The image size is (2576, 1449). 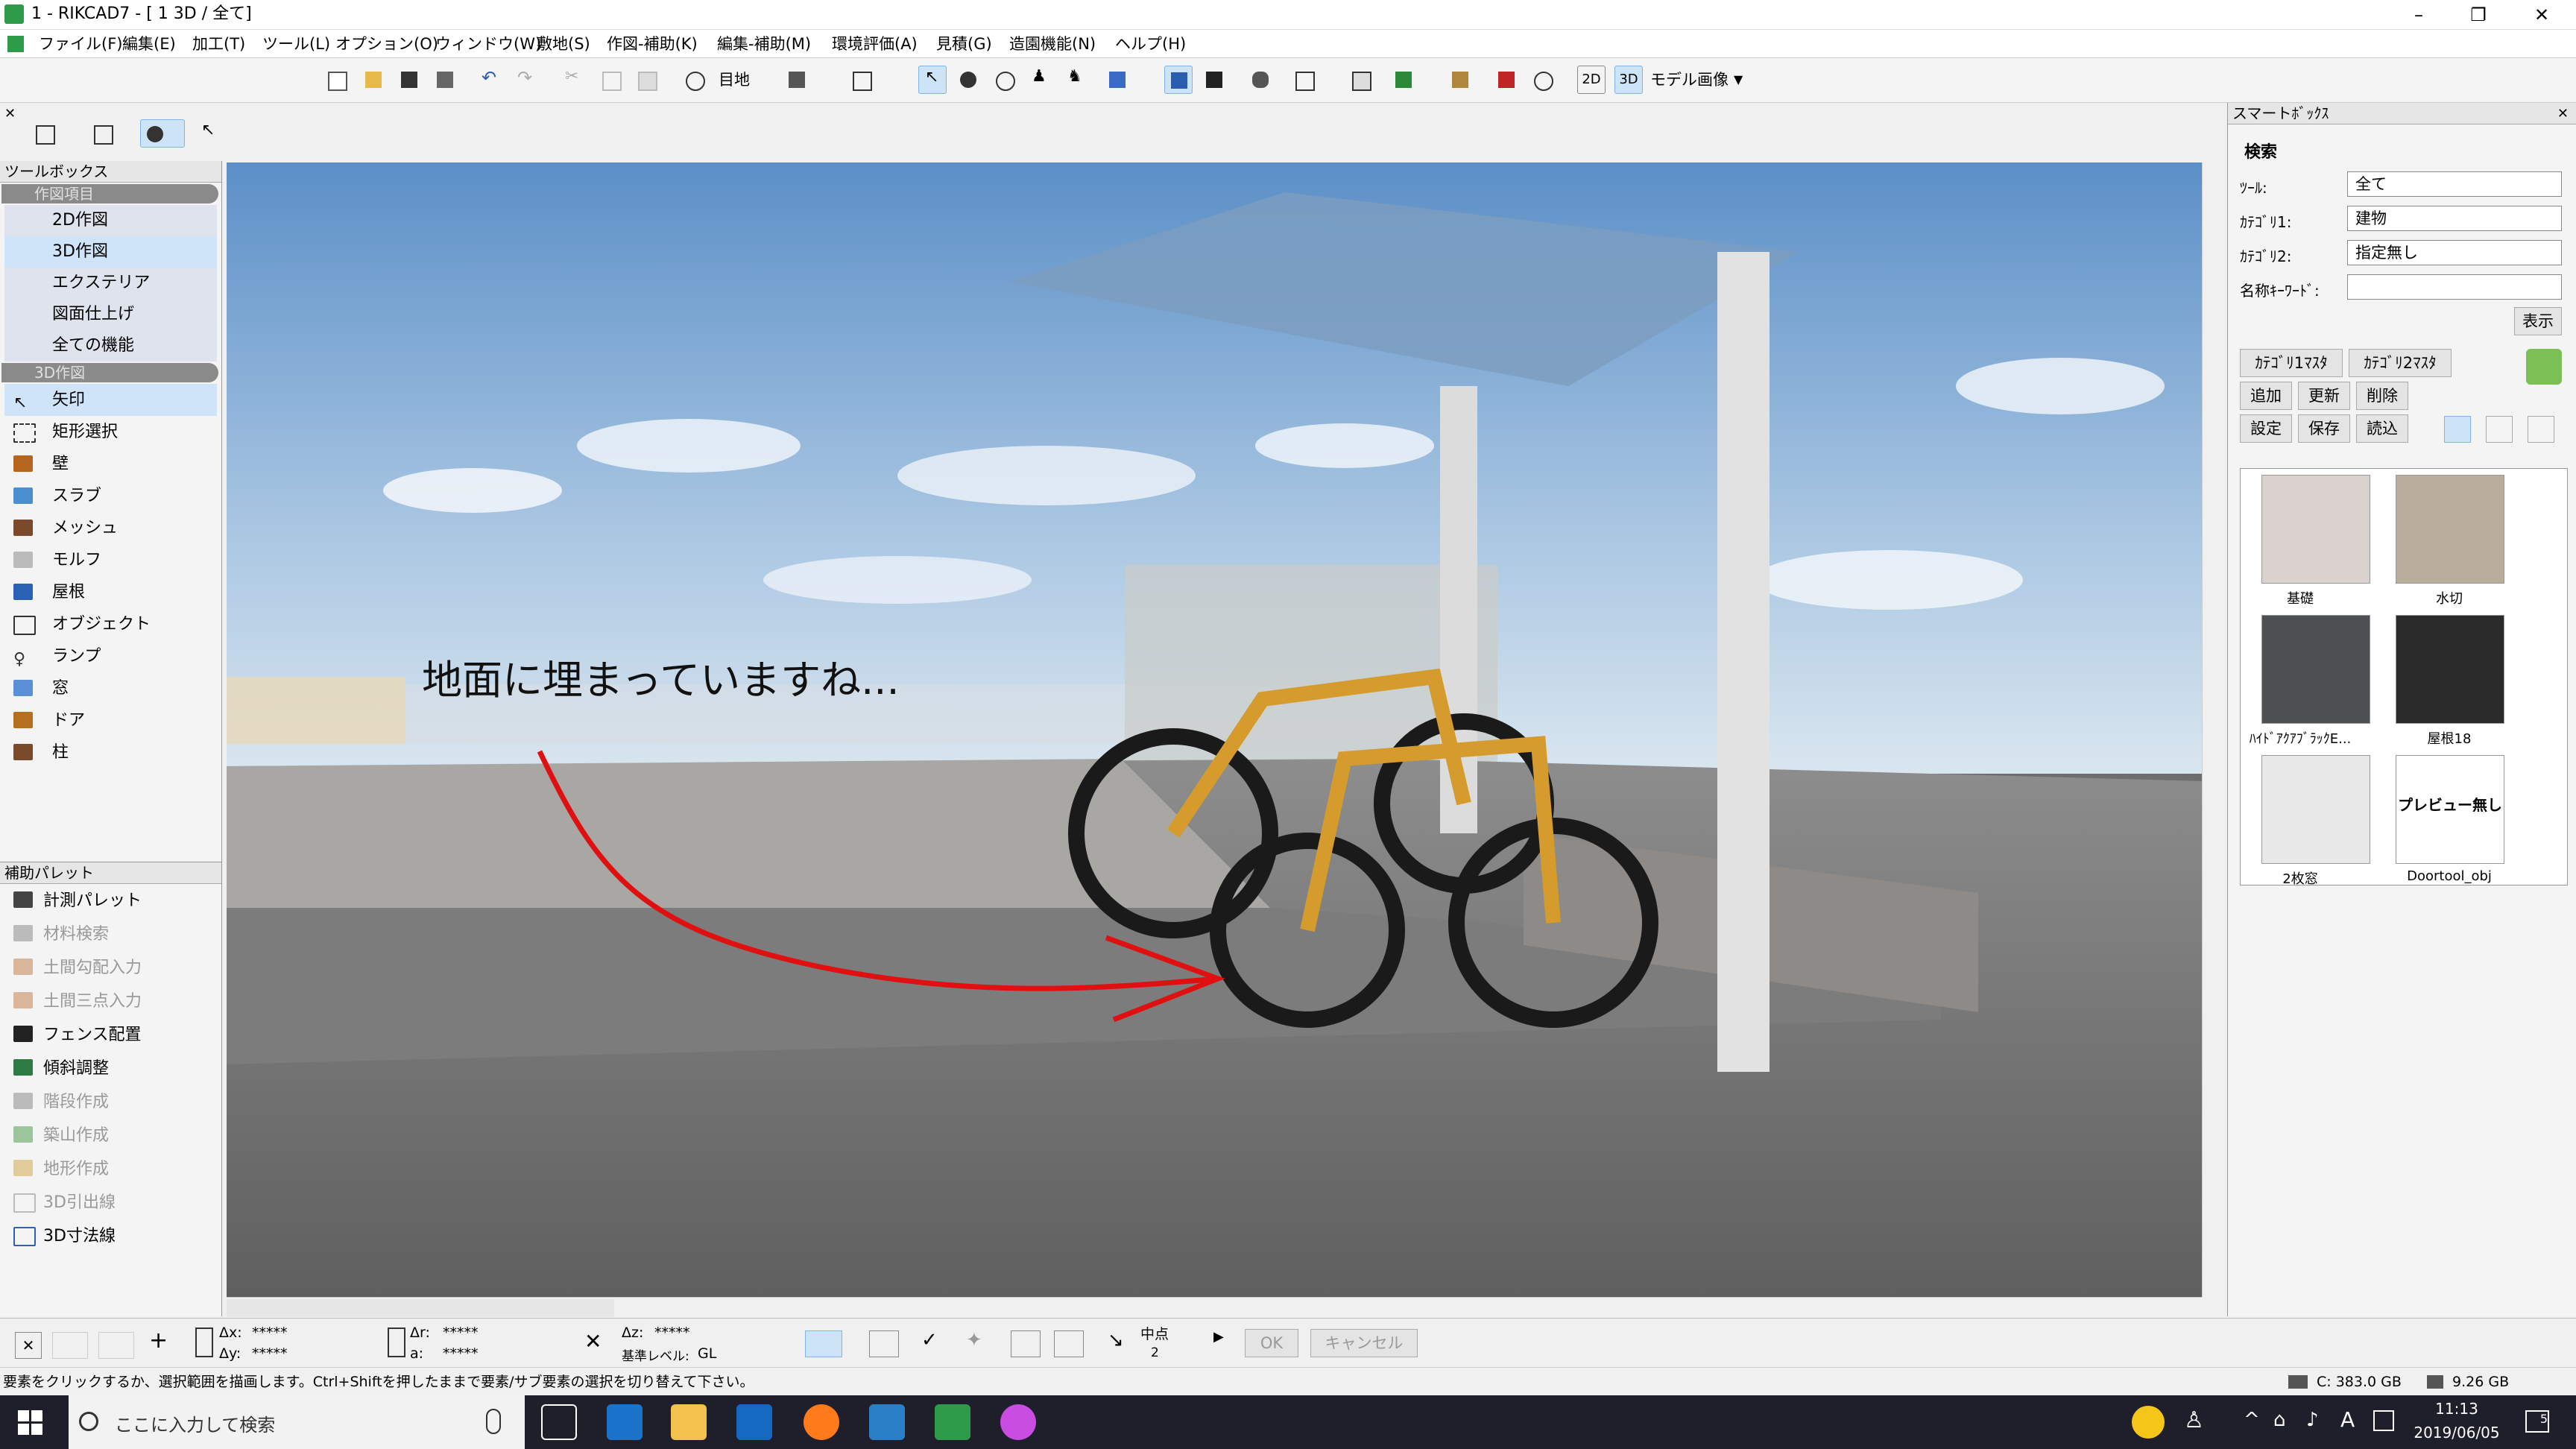 What do you see at coordinates (2454, 252) in the screenshot?
I see `category2-select: 指定無し` at bounding box center [2454, 252].